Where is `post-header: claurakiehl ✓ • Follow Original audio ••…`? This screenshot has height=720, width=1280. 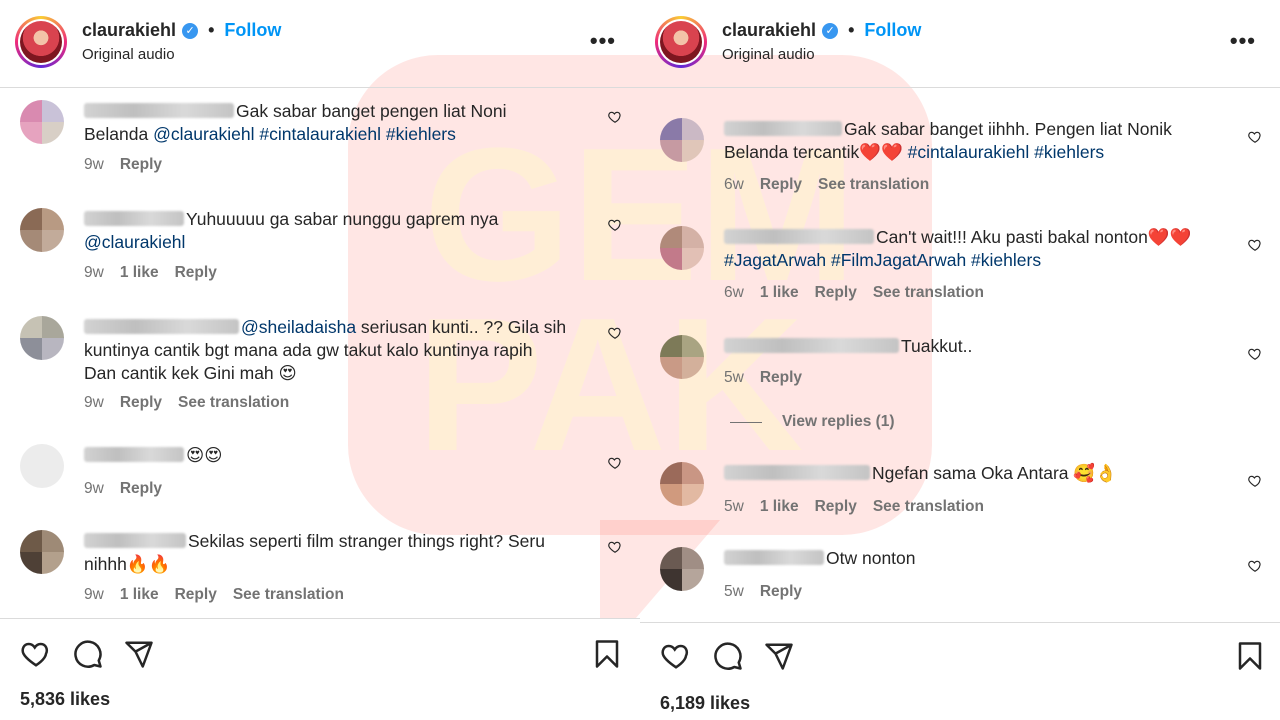
post-header: claurakiehl ✓ • Follow Original audio ••… is located at coordinates (960, 44).